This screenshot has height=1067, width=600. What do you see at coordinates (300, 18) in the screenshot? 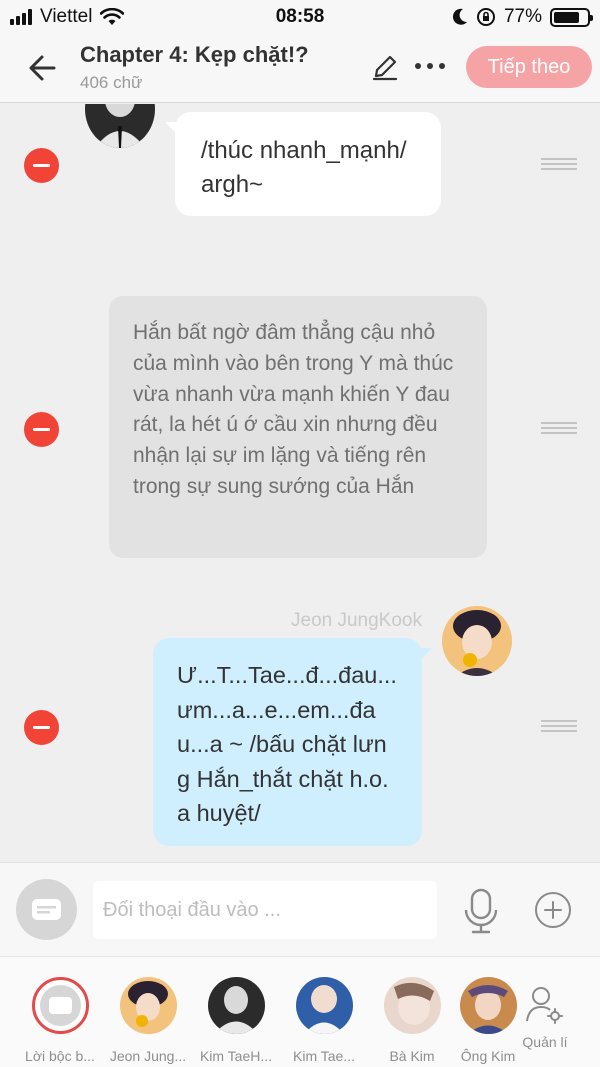
I see `status-bar: Viettel 08:58 77%` at bounding box center [300, 18].